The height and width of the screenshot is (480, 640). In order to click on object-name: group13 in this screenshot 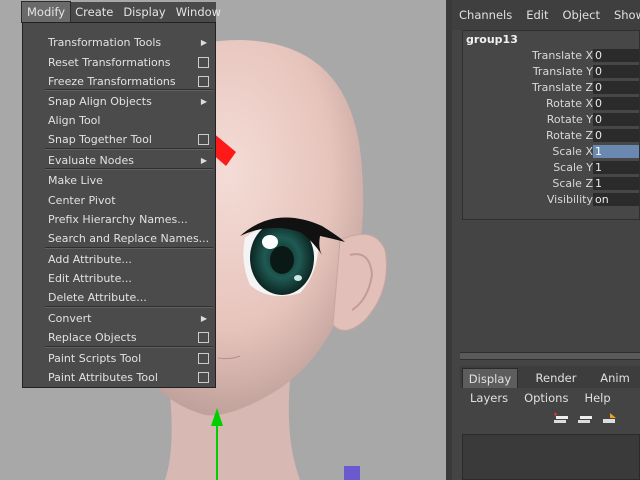, I will do `click(492, 39)`.